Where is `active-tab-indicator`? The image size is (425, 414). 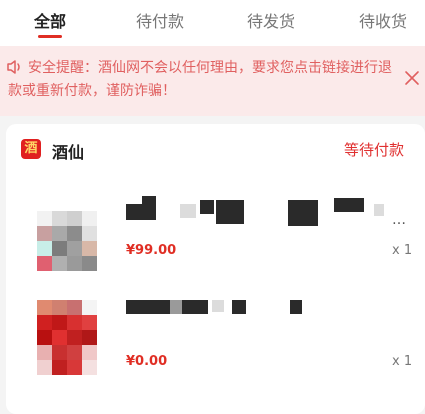
active-tab-indicator is located at coordinates (50, 36).